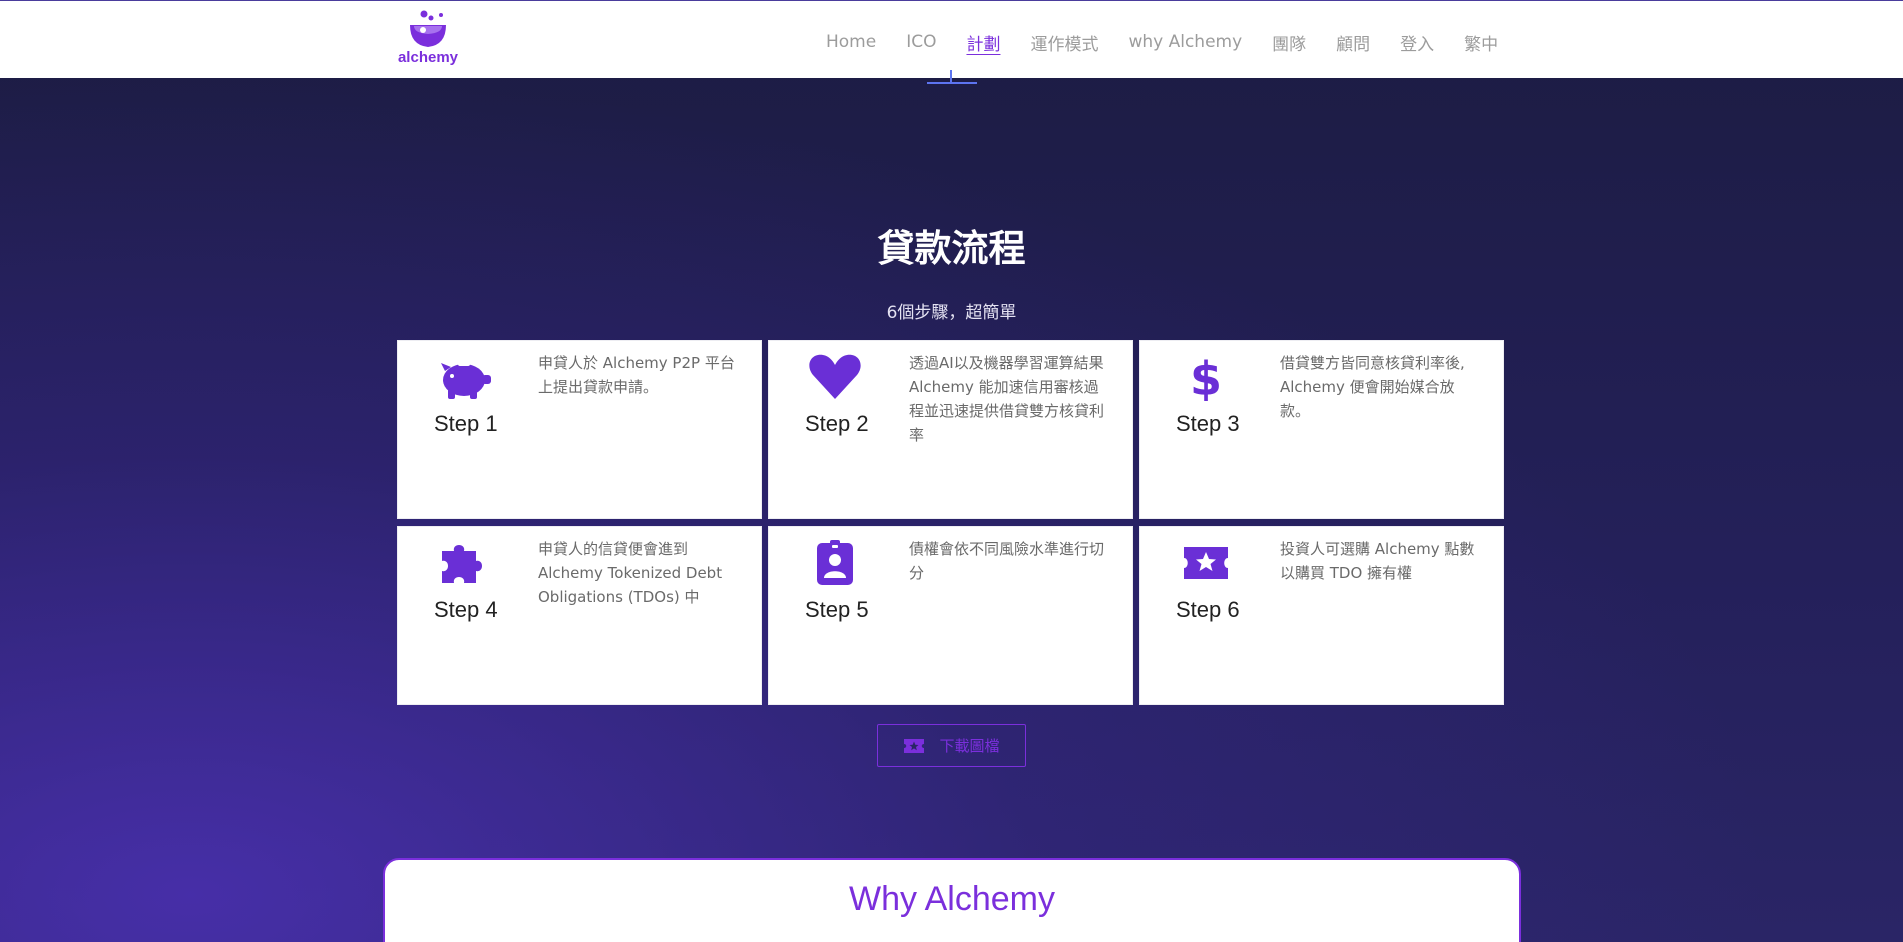  I want to click on nav-item-login: 登入, so click(1417, 42).